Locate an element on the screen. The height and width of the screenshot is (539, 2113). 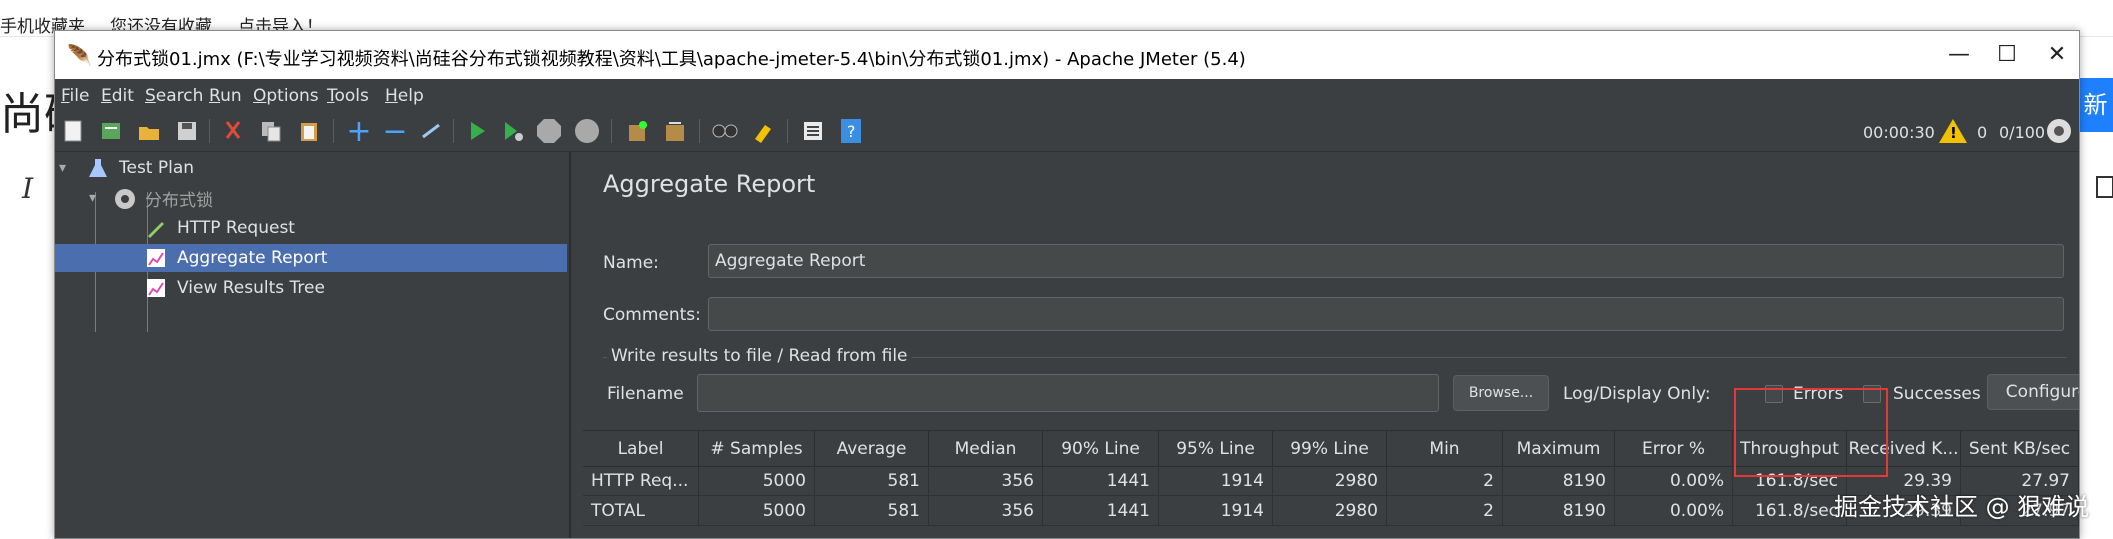
name-field: Aggregate Report is located at coordinates (1386, 261).